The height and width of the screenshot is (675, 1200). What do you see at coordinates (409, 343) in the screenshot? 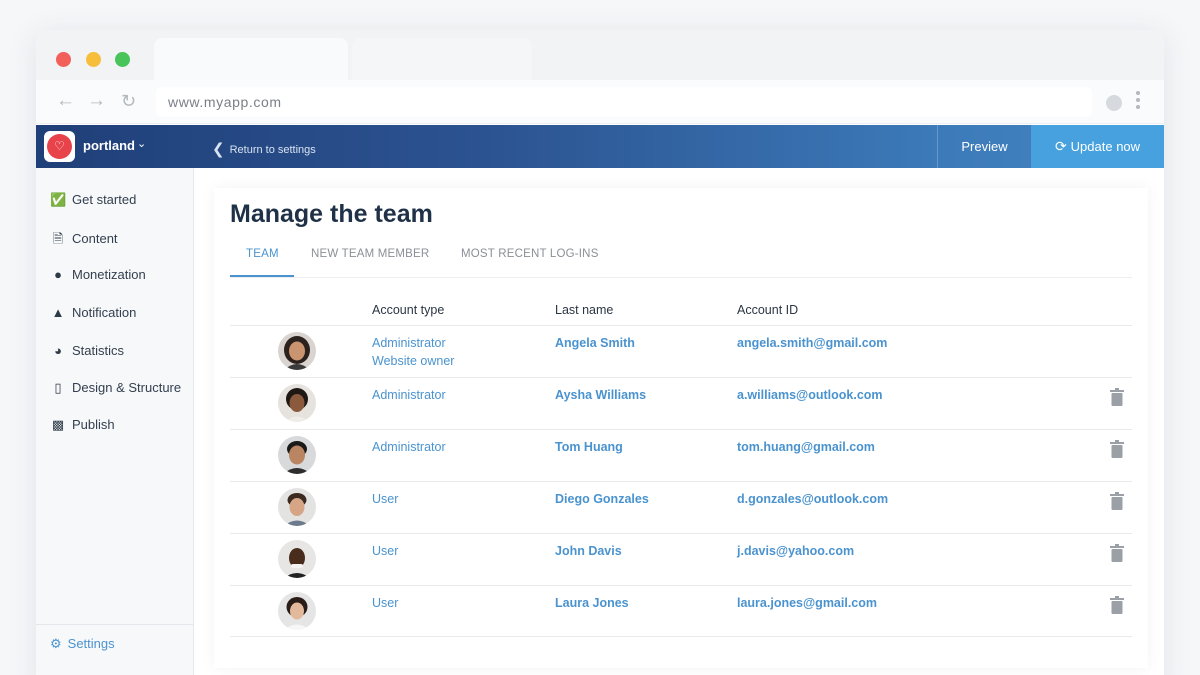
I see `account-type: Administrator` at bounding box center [409, 343].